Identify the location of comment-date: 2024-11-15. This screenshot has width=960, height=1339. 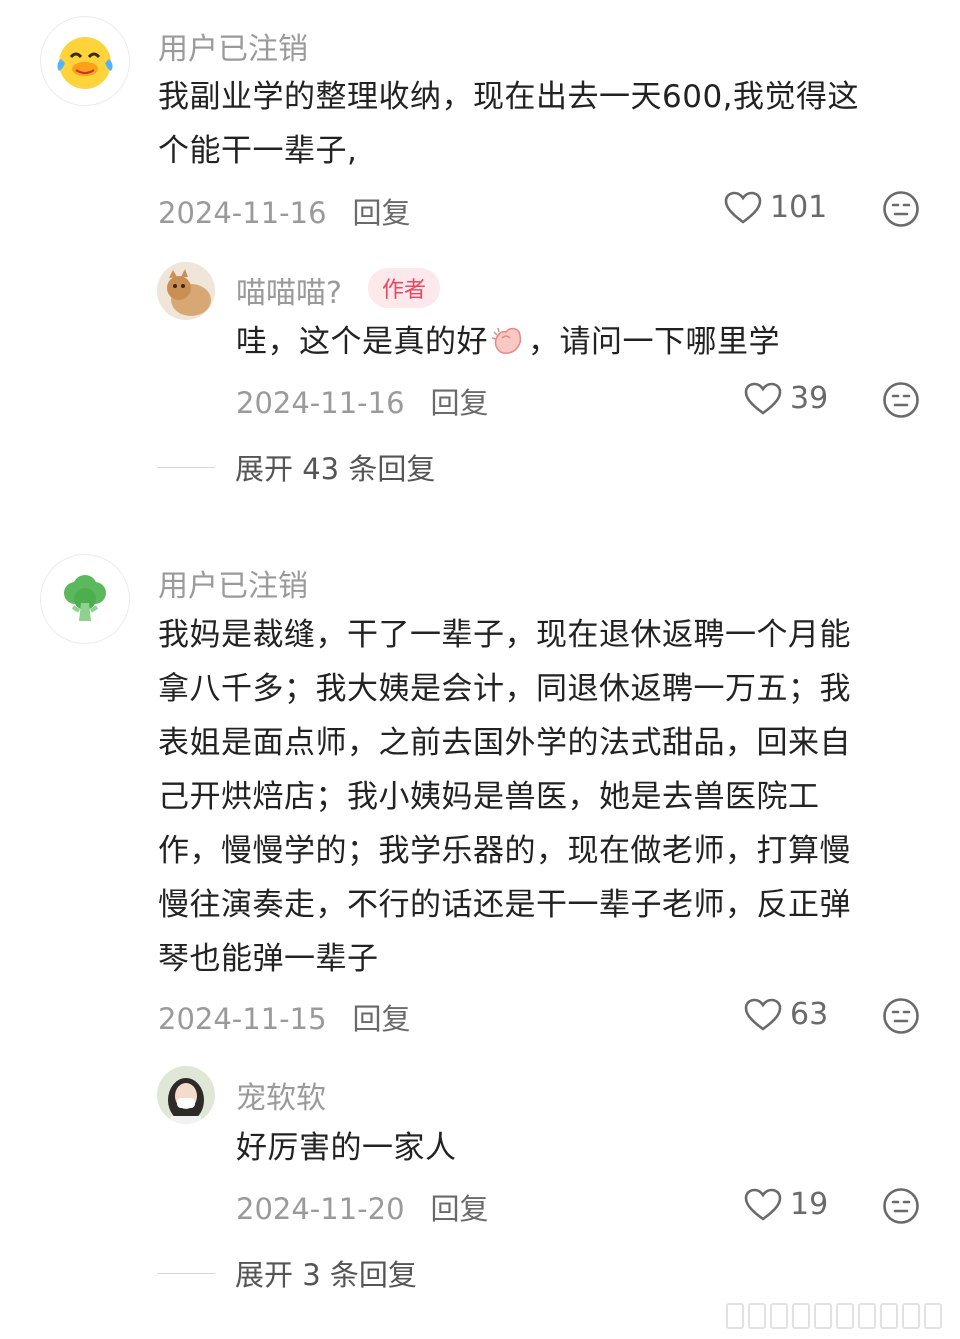
(242, 1019).